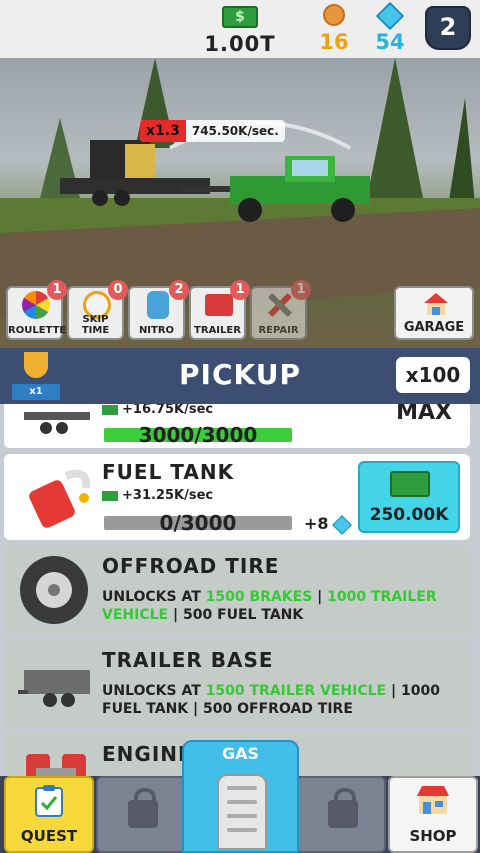 The width and height of the screenshot is (480, 853). I want to click on nitro-button: NITRO 2, so click(158, 310).